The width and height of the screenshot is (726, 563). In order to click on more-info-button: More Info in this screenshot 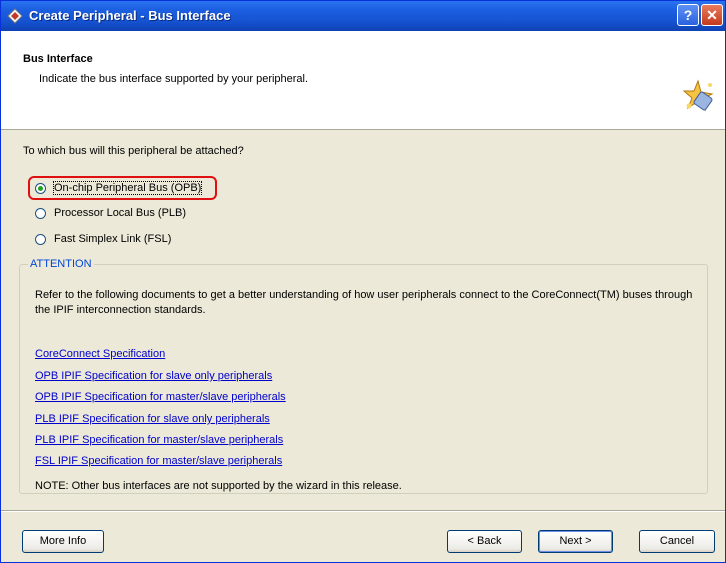, I will do `click(63, 541)`.